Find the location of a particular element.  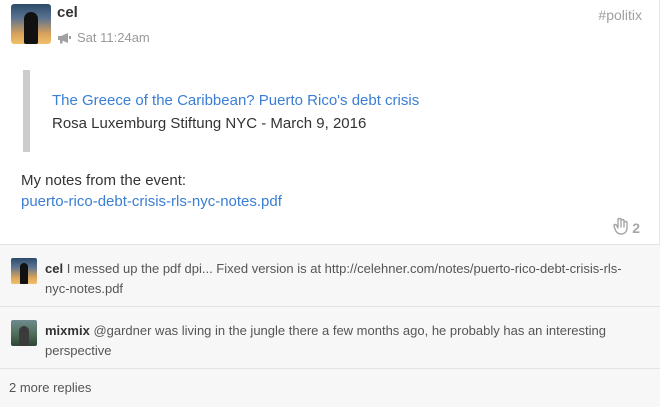

more-replies-link: 2 more replies is located at coordinates (330, 388).